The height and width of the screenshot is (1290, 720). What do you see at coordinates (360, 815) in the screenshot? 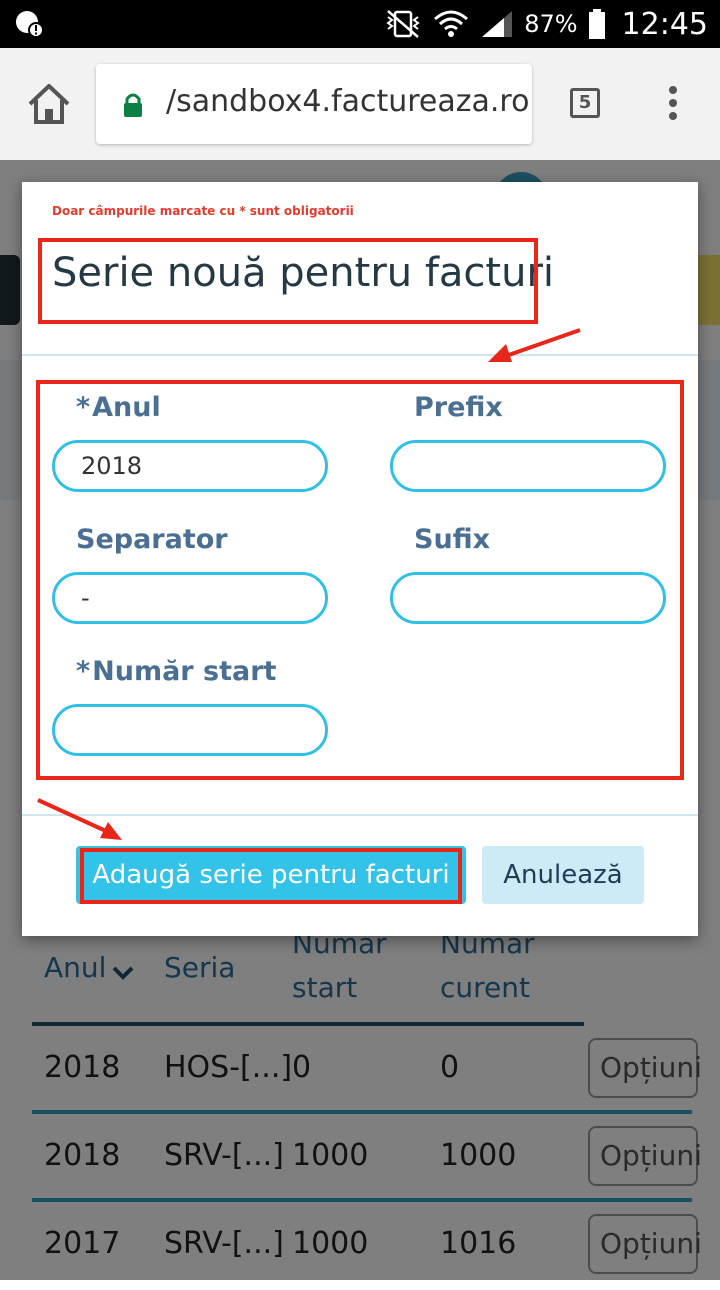
I see `footer-divider` at bounding box center [360, 815].